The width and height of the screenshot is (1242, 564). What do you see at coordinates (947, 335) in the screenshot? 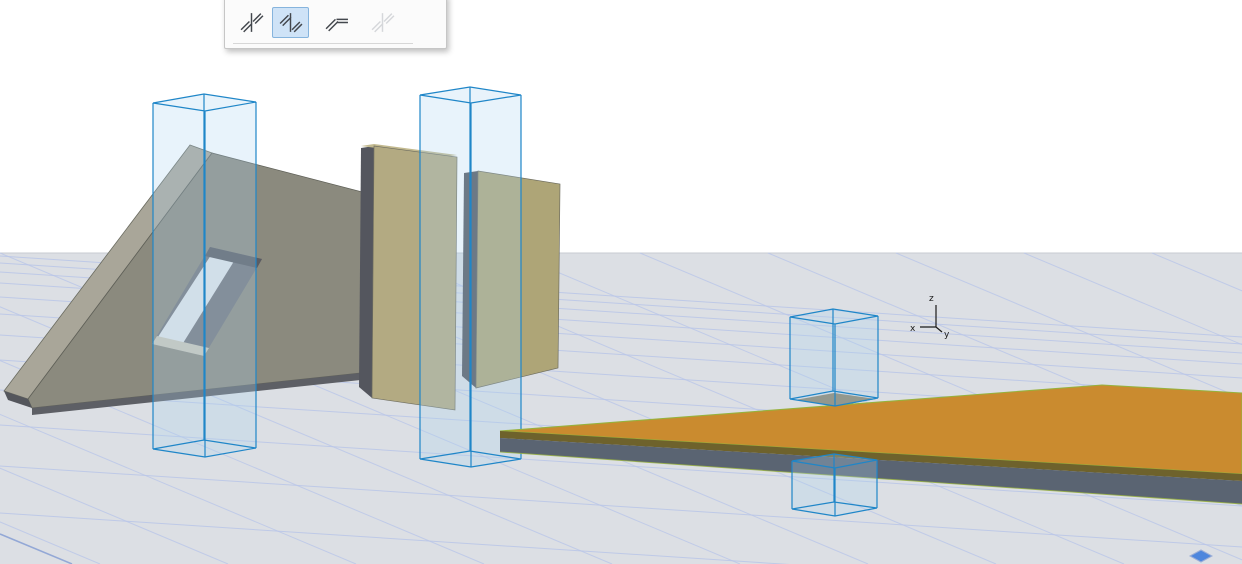
I see `axis-label-y: y` at bounding box center [947, 335].